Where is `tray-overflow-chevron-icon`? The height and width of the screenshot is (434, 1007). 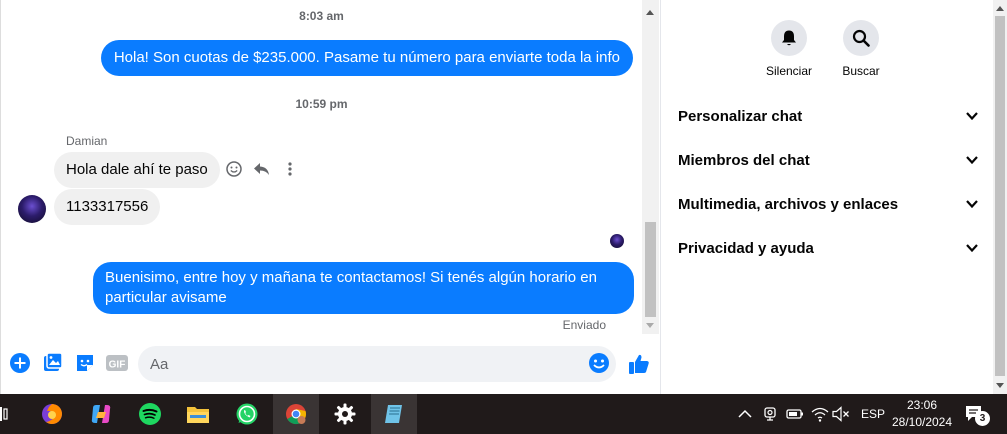
tray-overflow-chevron-icon is located at coordinates (745, 414).